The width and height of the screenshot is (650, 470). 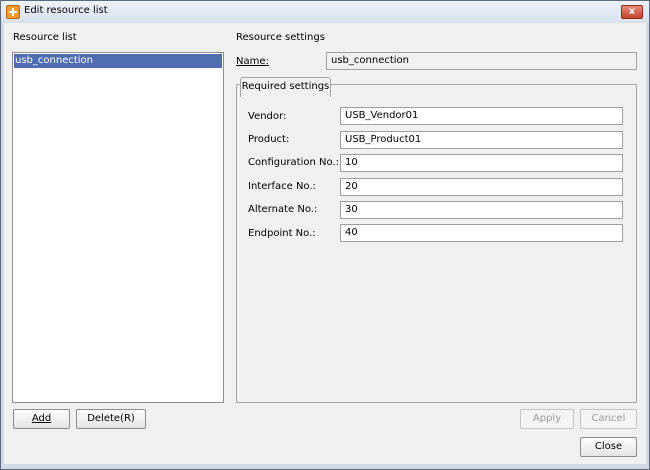 What do you see at coordinates (481, 187) in the screenshot?
I see `interface-field: 20` at bounding box center [481, 187].